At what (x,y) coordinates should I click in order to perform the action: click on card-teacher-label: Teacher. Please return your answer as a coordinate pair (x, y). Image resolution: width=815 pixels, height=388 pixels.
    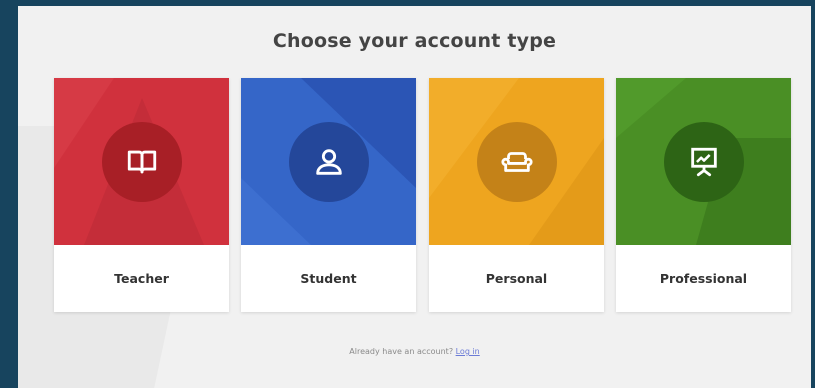
    Looking at the image, I should click on (141, 278).